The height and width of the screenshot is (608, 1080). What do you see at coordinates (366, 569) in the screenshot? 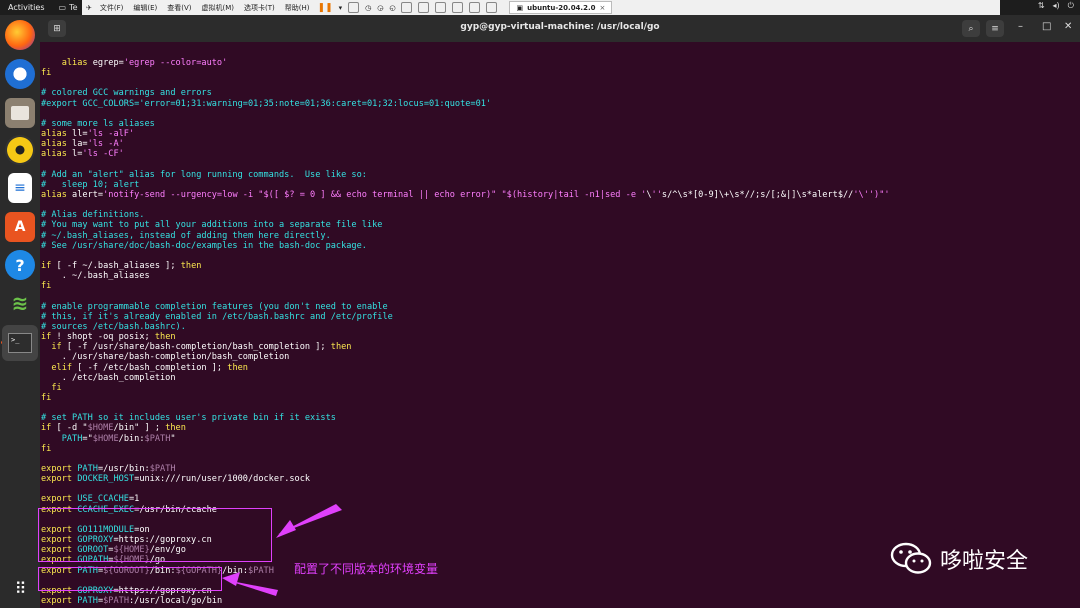
I see `annotation-text: 配置了不同版本的环境变量` at bounding box center [366, 569].